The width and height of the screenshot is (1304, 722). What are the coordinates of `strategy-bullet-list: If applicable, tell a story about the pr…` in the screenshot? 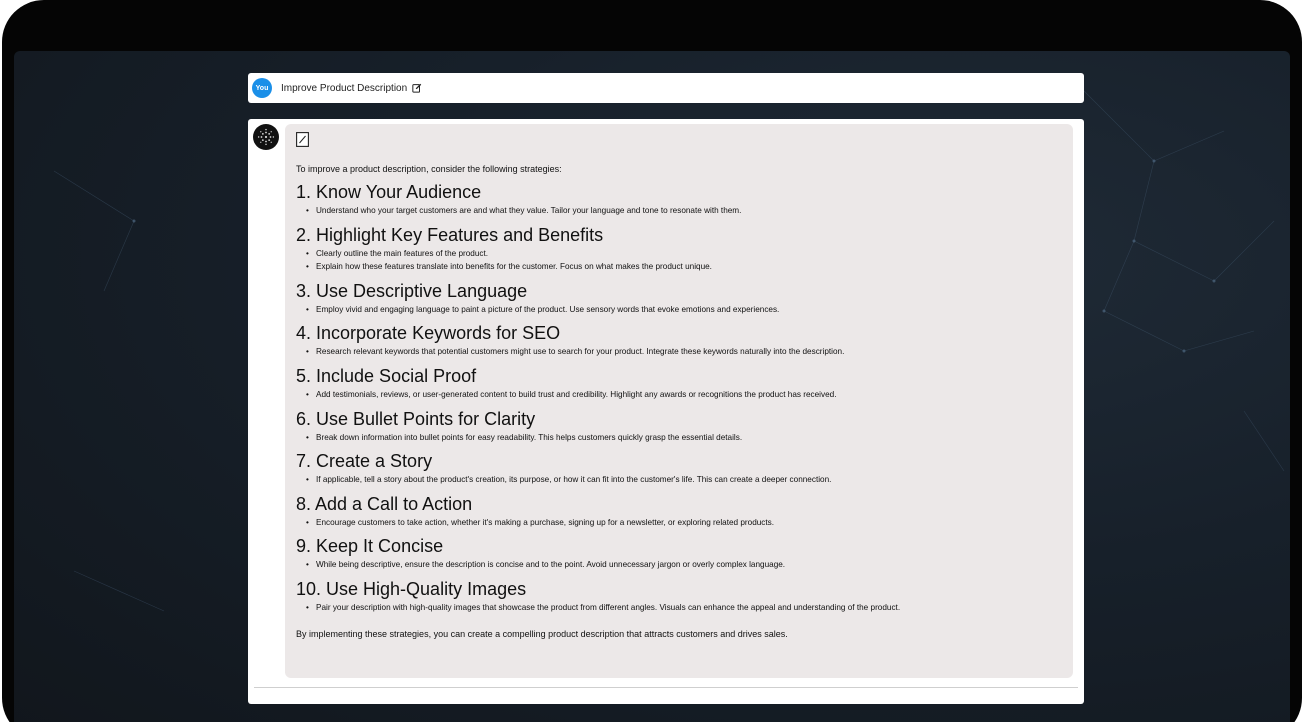 It's located at (679, 480).